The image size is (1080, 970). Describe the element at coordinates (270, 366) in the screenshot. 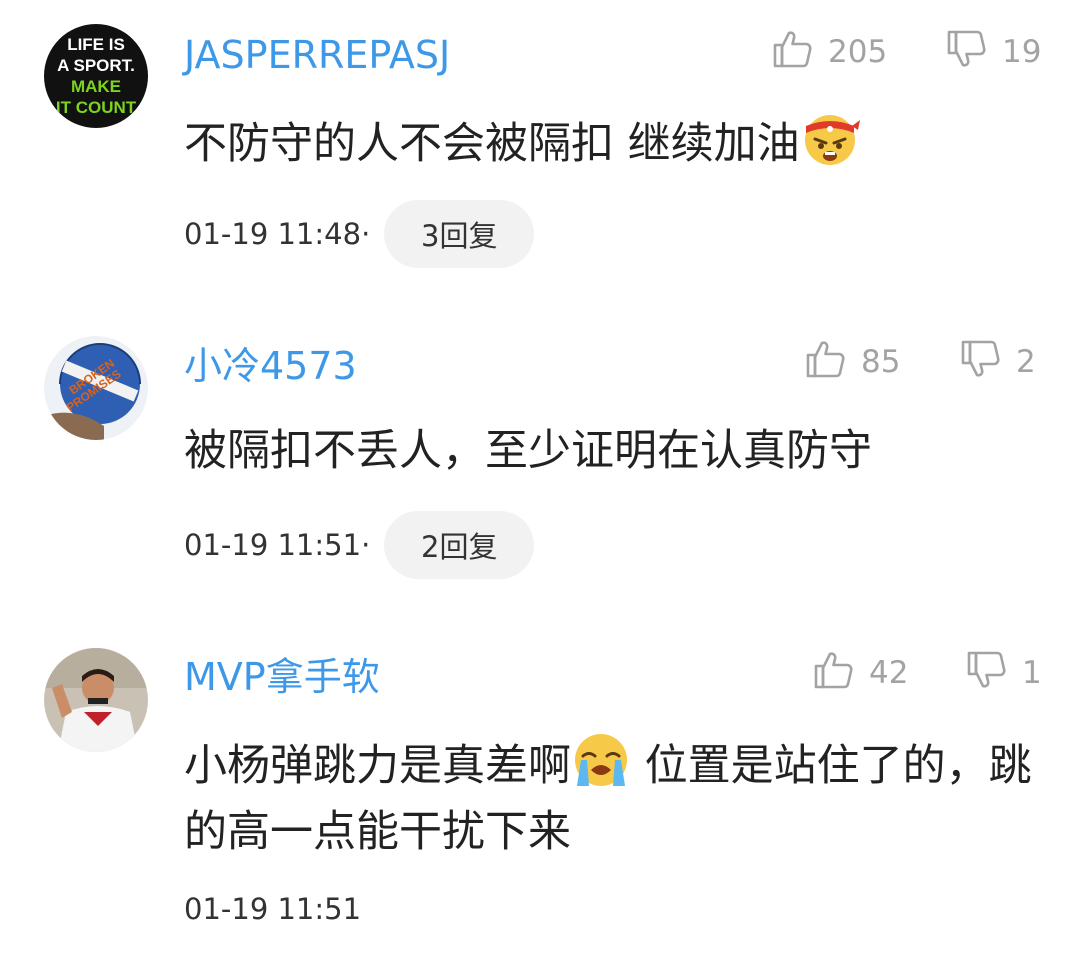

I see `username: 小冷4573` at that location.